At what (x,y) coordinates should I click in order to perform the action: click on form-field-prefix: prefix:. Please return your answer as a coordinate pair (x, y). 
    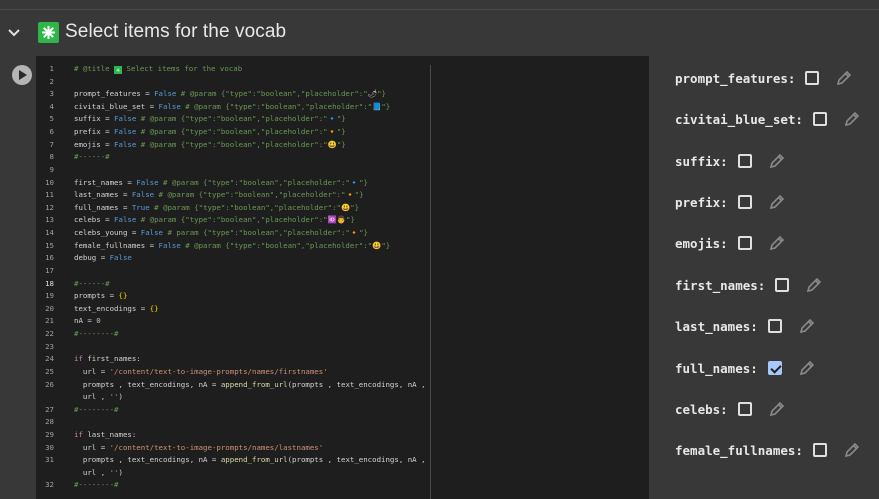
    Looking at the image, I should click on (730, 202).